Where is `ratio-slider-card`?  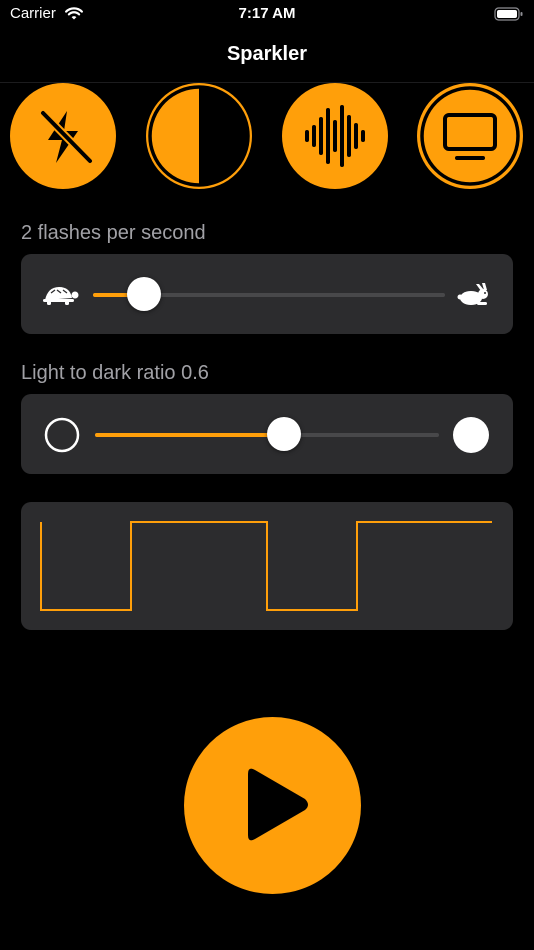 ratio-slider-card is located at coordinates (267, 434).